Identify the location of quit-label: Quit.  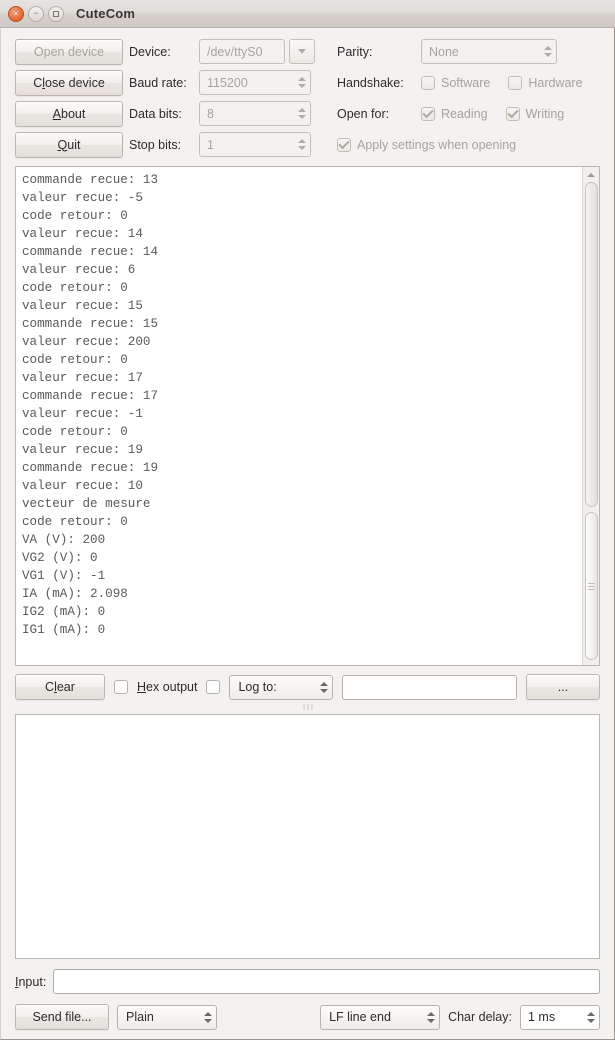
(69, 144).